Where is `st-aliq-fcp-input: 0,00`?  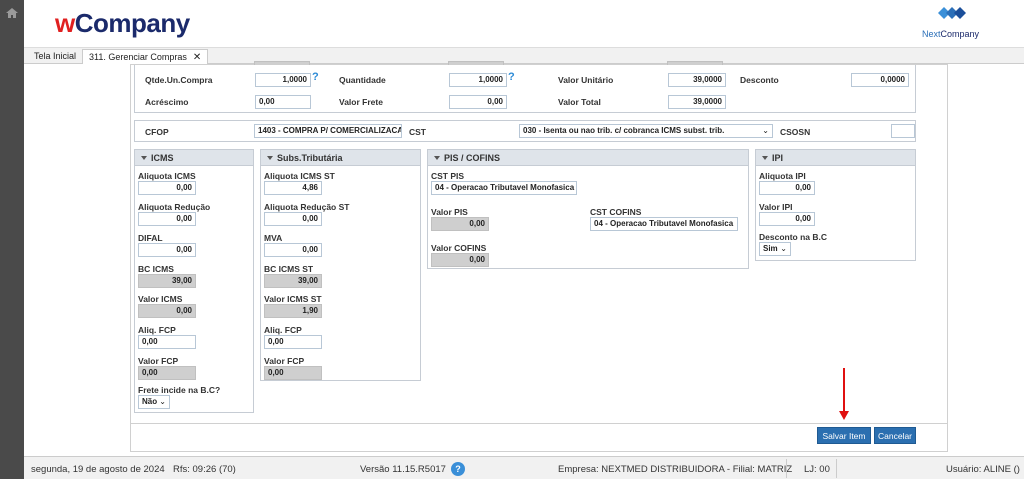
st-aliq-fcp-input: 0,00 is located at coordinates (293, 342).